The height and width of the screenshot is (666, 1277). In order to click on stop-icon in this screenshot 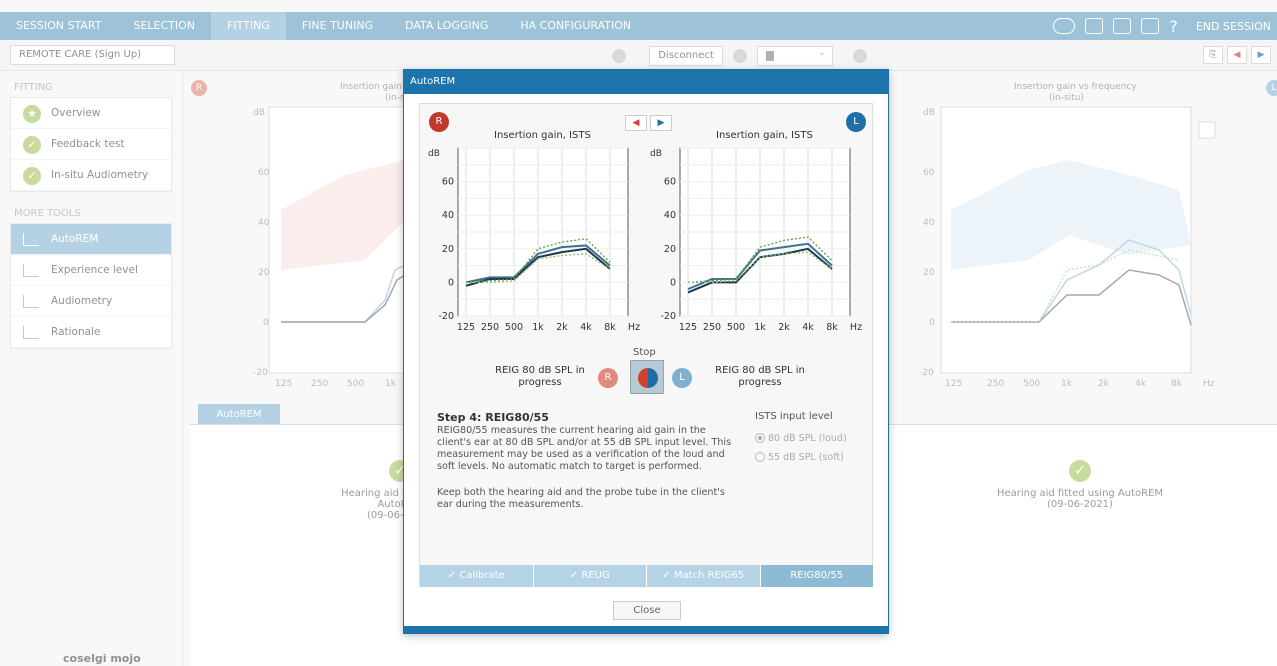, I will do `click(648, 378)`.